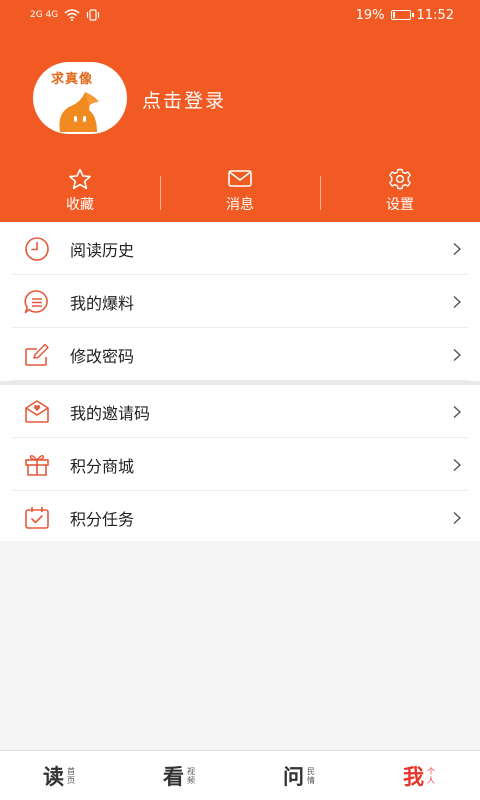  What do you see at coordinates (37, 302) in the screenshot?
I see `chat-bubble-icon` at bounding box center [37, 302].